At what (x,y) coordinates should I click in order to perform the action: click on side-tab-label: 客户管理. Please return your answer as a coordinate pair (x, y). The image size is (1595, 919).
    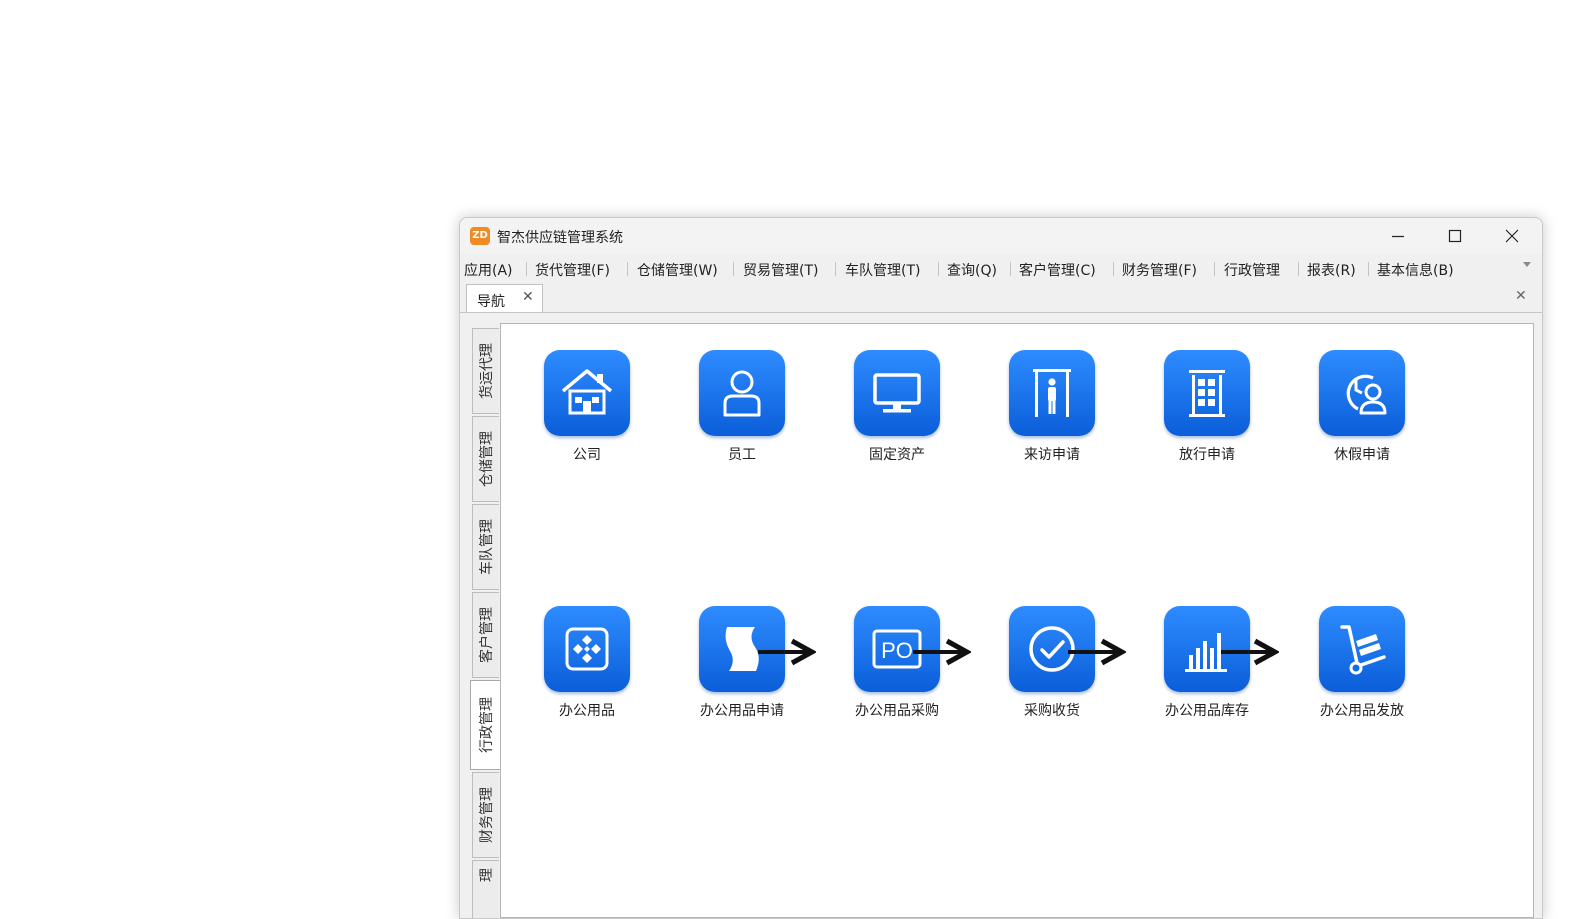
    Looking at the image, I should click on (487, 635).